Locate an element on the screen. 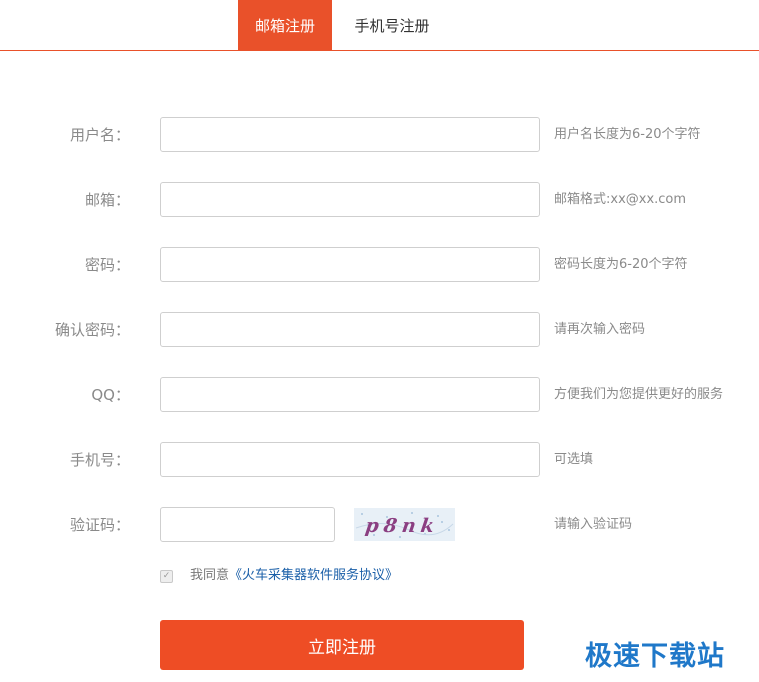 This screenshot has height=682, width=759. captcha-text: p8nk is located at coordinates (402, 525).